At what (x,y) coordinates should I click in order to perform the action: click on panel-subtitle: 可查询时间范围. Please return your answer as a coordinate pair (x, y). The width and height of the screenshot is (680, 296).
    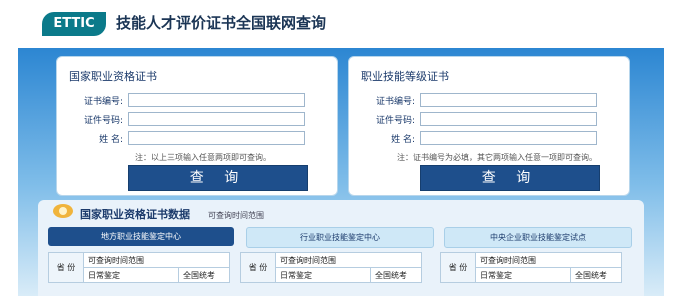
    Looking at the image, I should click on (236, 215).